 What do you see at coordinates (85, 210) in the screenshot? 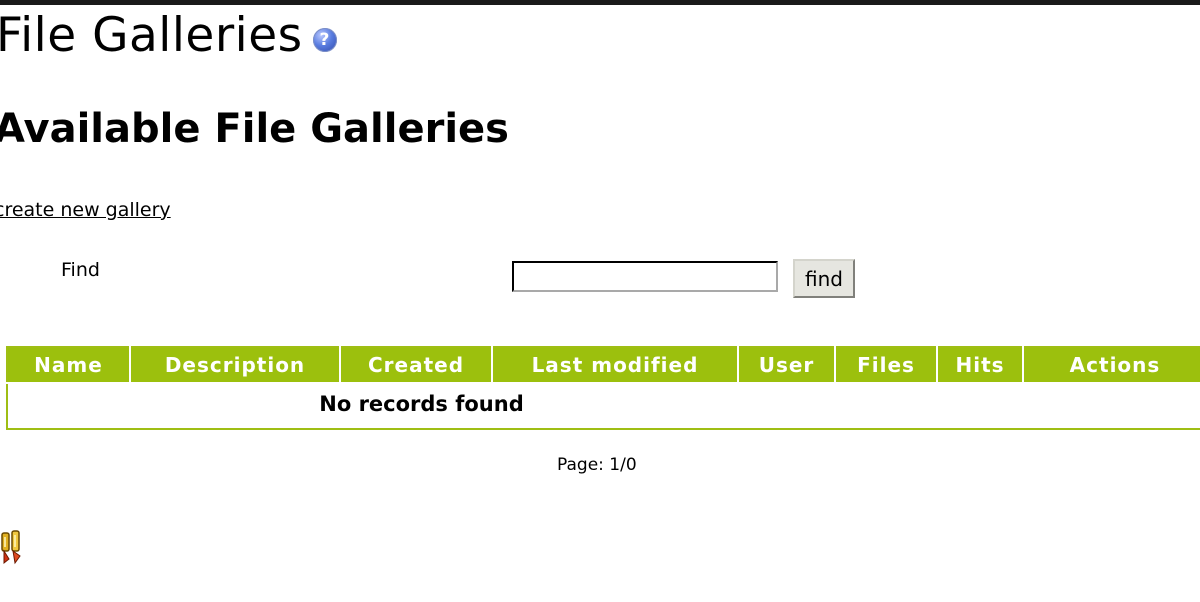
I see `create-new-gallery-link: create new gallery` at bounding box center [85, 210].